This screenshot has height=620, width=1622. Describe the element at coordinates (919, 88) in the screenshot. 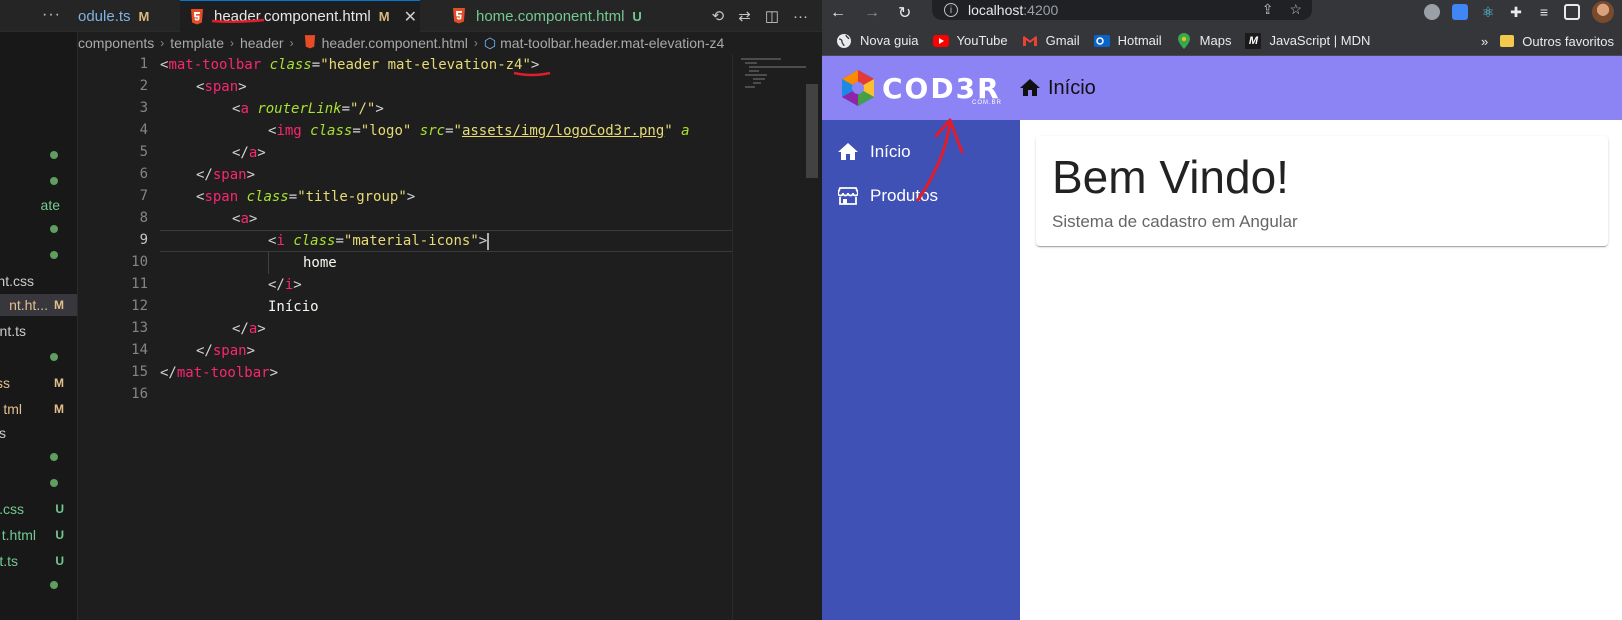

I see `cod3r-logo: COD3R COM.BR` at that location.